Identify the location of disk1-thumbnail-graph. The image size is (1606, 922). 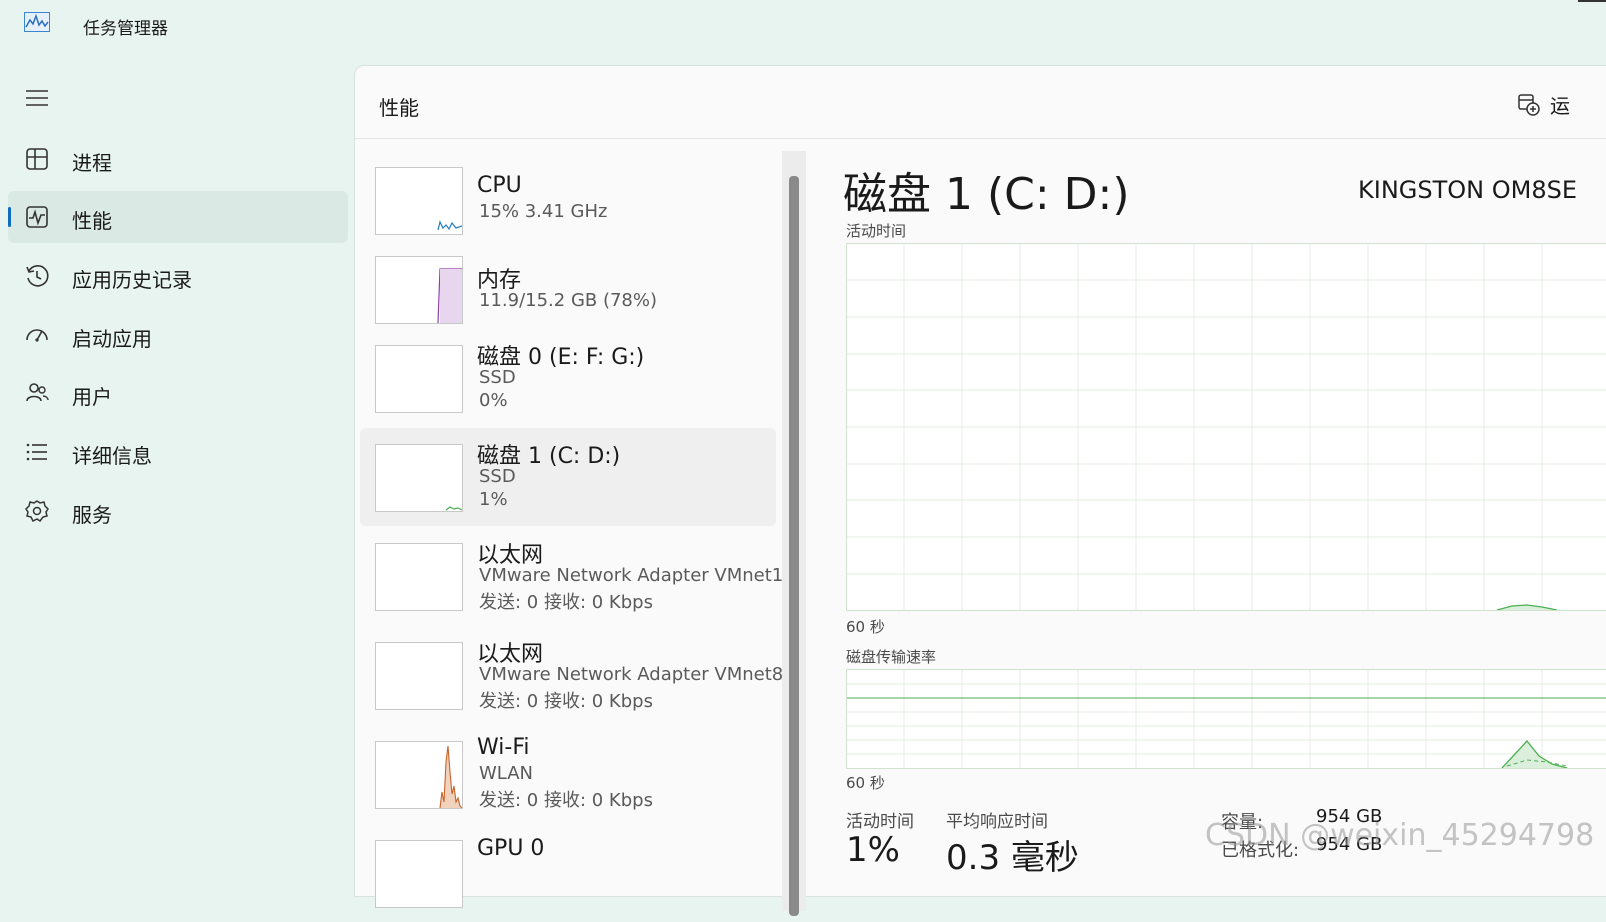
(419, 478).